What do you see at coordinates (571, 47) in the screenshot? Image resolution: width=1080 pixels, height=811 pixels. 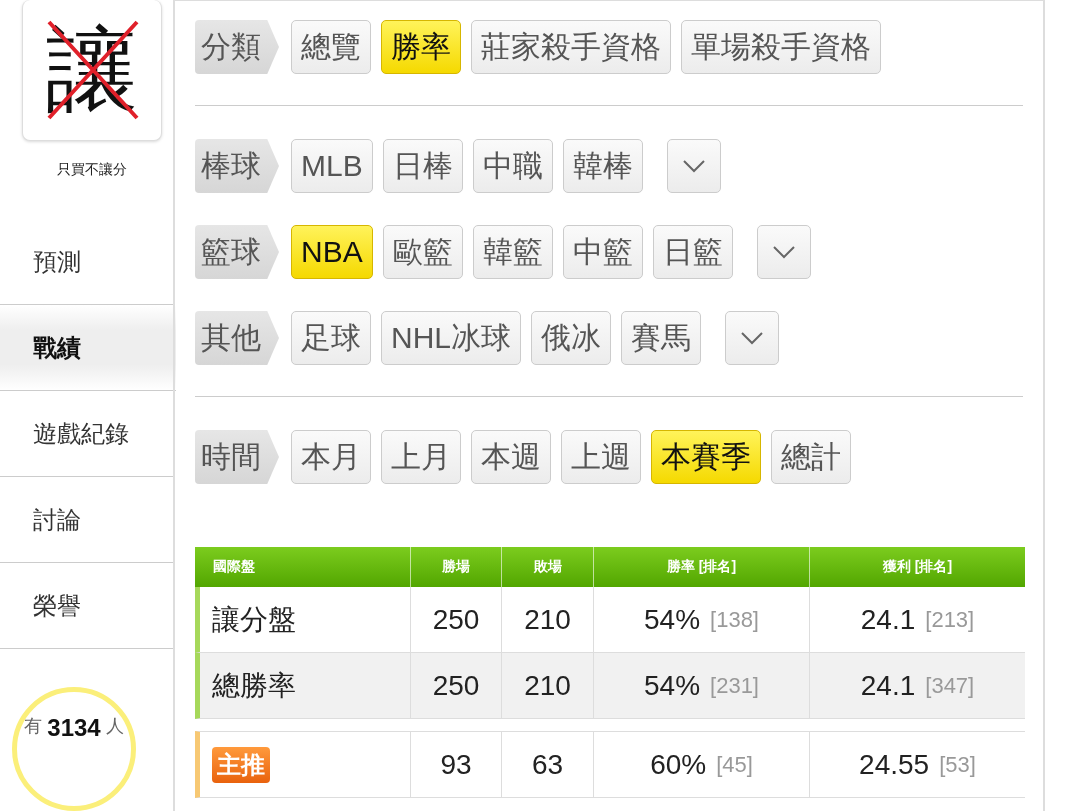 I see `filter-option: 莊家殺手資格` at bounding box center [571, 47].